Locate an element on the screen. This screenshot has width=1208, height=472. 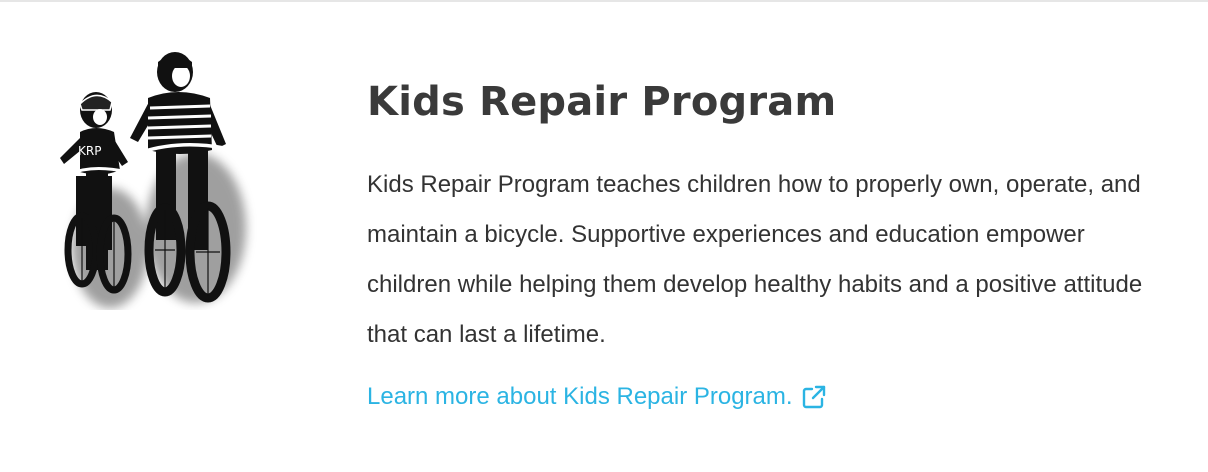
kids-repair-program-logo: KRP is located at coordinates (153, 180).